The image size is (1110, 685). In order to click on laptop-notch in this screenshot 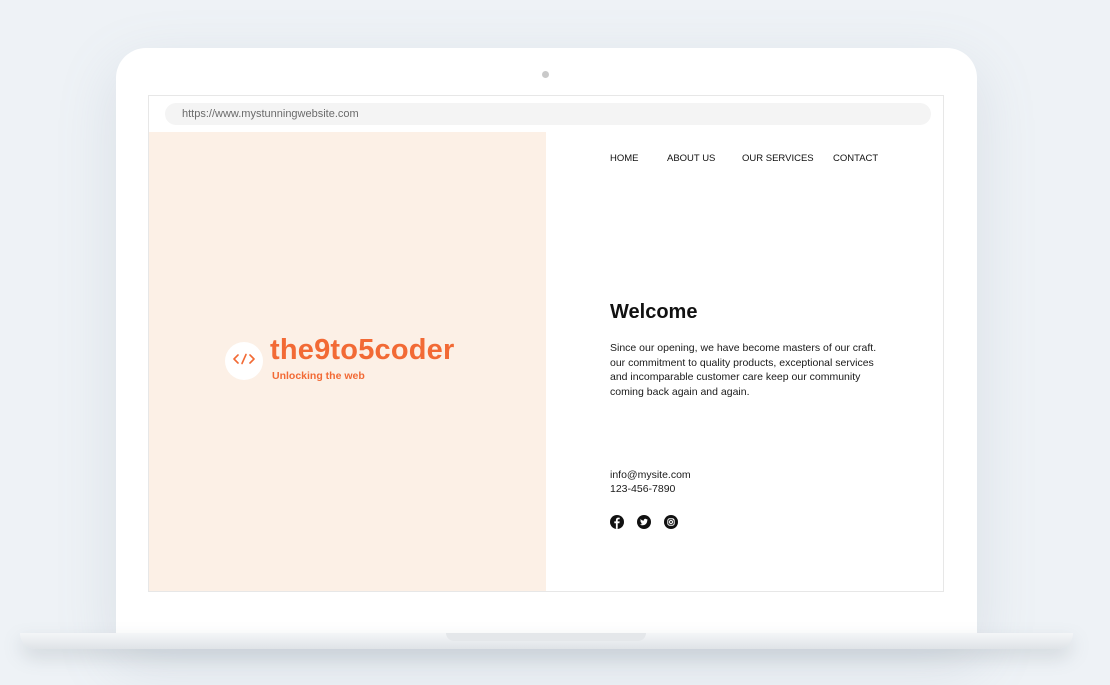, I will do `click(546, 637)`.